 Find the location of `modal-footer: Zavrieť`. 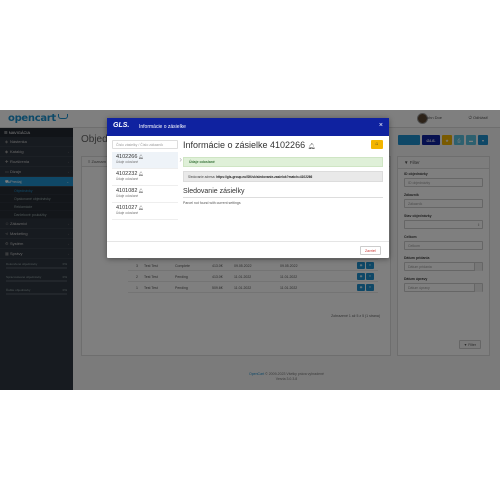

modal-footer: Zavrieť is located at coordinates (248, 249).